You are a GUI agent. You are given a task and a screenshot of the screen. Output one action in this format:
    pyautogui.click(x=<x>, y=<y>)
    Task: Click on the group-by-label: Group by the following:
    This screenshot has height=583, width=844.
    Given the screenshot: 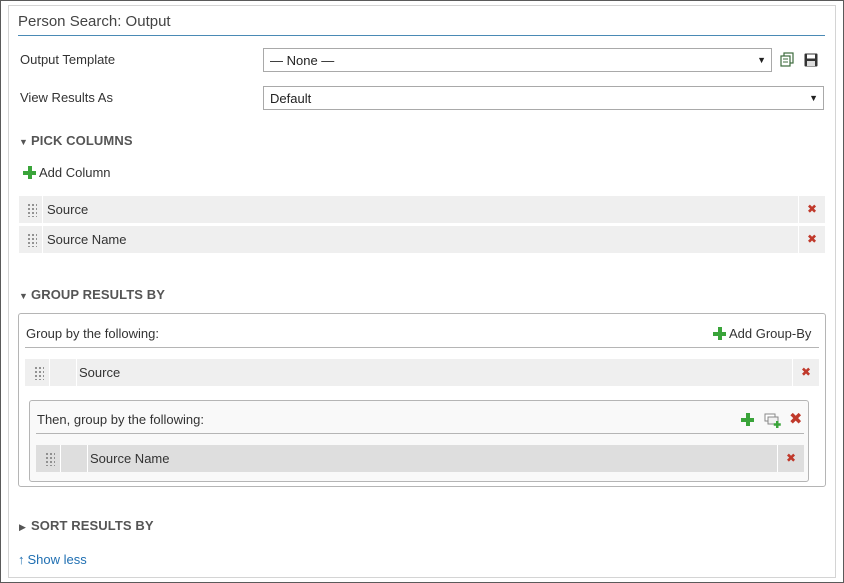 What is the action you would take?
    pyautogui.click(x=92, y=333)
    